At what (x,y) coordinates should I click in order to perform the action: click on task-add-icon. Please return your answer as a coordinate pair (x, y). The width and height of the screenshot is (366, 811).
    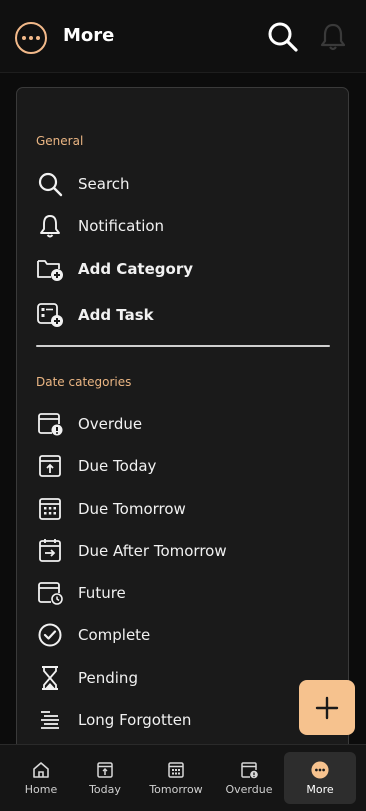
    Looking at the image, I should click on (50, 315).